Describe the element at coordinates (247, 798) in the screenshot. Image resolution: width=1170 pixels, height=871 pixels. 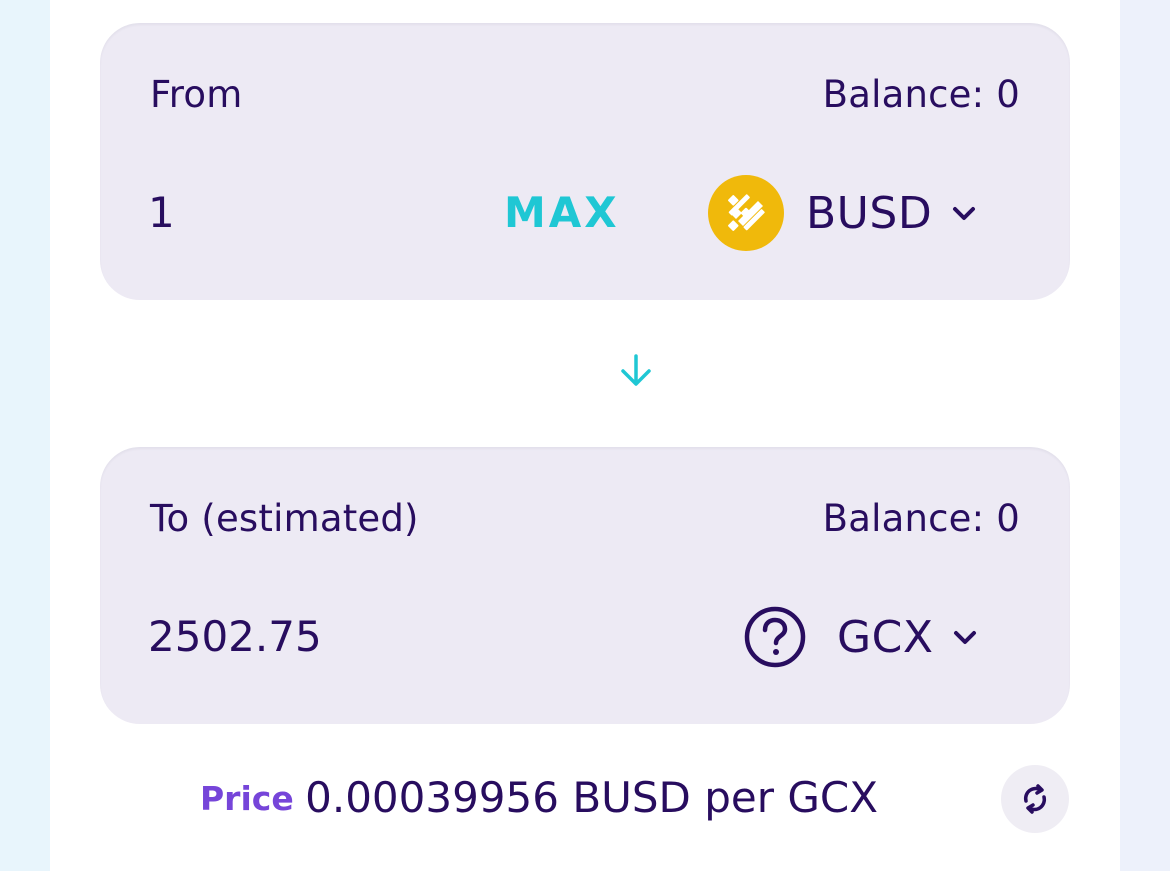
I see `price-label: Price` at that location.